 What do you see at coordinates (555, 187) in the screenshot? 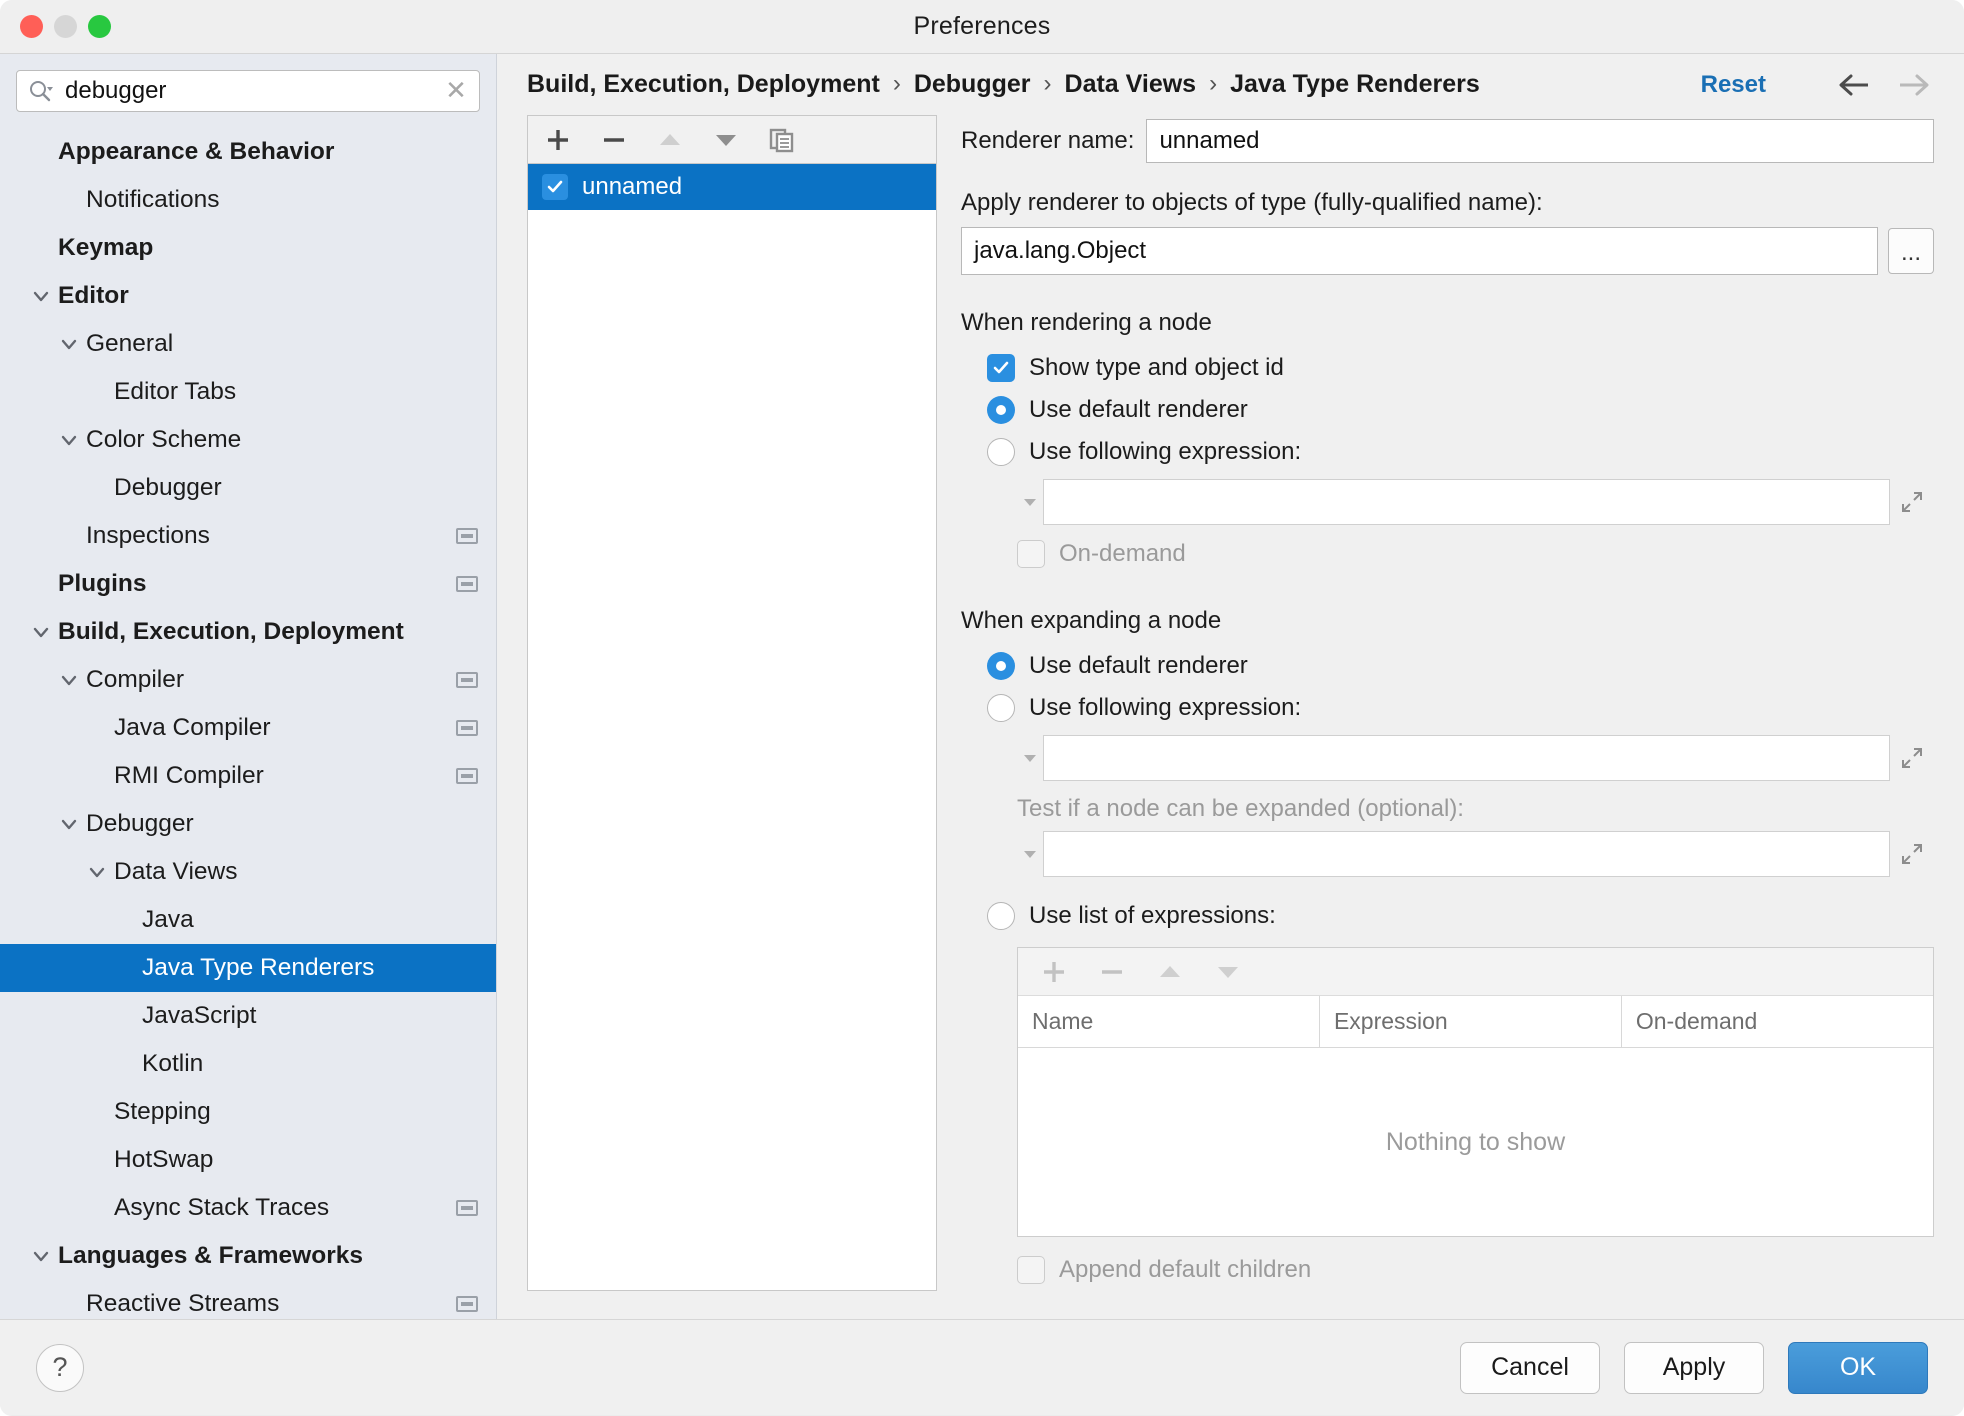
I see `renderer-enabled-checkbox` at bounding box center [555, 187].